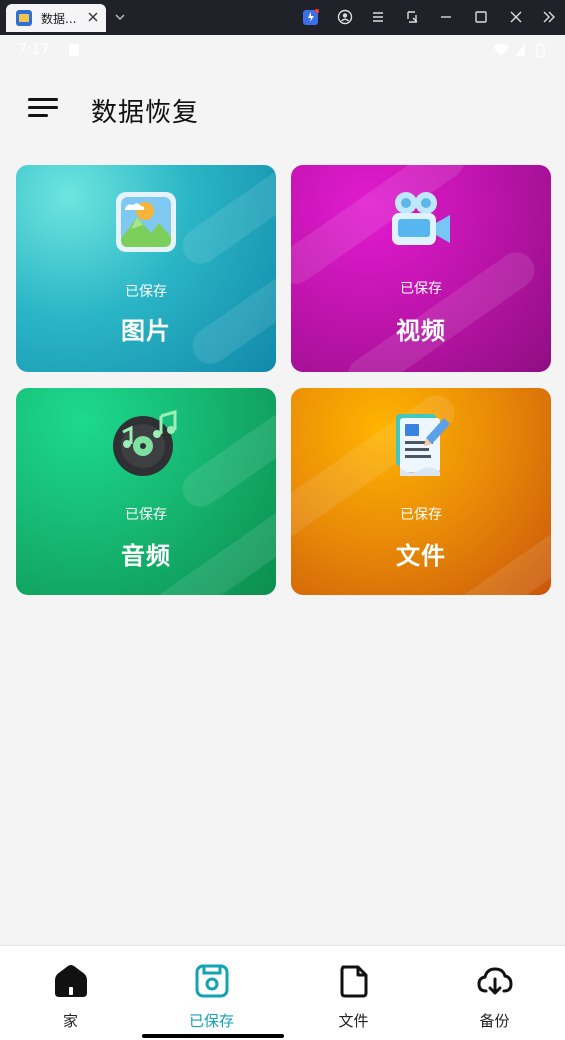 Image resolution: width=565 pixels, height=1040 pixels. What do you see at coordinates (353, 1021) in the screenshot?
I see `nav-label-files: 文件` at bounding box center [353, 1021].